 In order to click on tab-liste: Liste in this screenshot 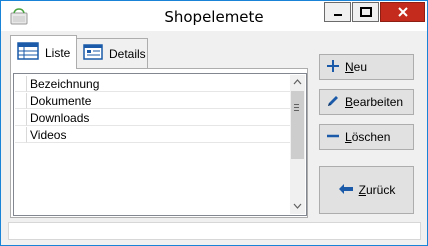, I will do `click(43, 52)`.